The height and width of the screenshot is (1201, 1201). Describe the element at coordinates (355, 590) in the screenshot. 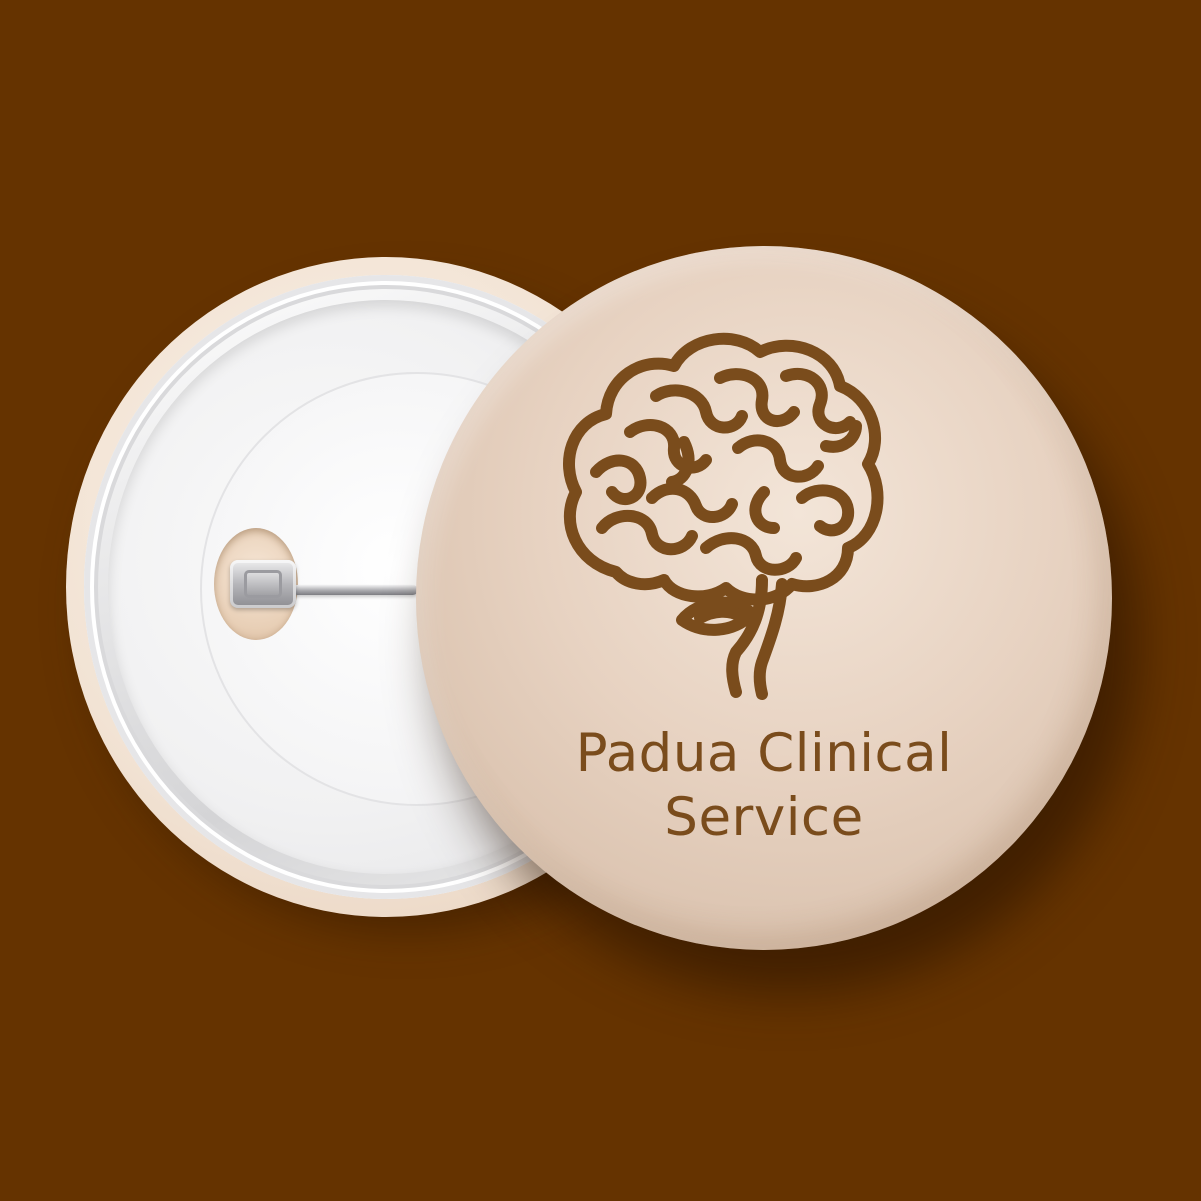

I see `pin-needle` at that location.